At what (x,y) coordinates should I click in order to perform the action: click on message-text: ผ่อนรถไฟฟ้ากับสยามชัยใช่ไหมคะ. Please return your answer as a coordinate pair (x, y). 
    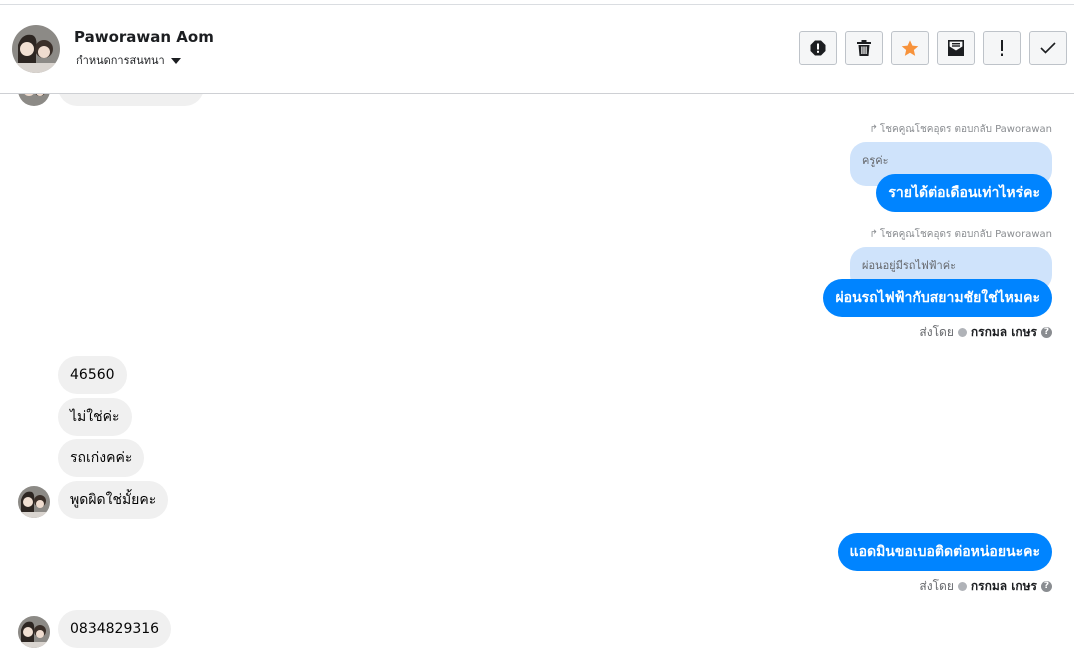
    Looking at the image, I should click on (937, 298).